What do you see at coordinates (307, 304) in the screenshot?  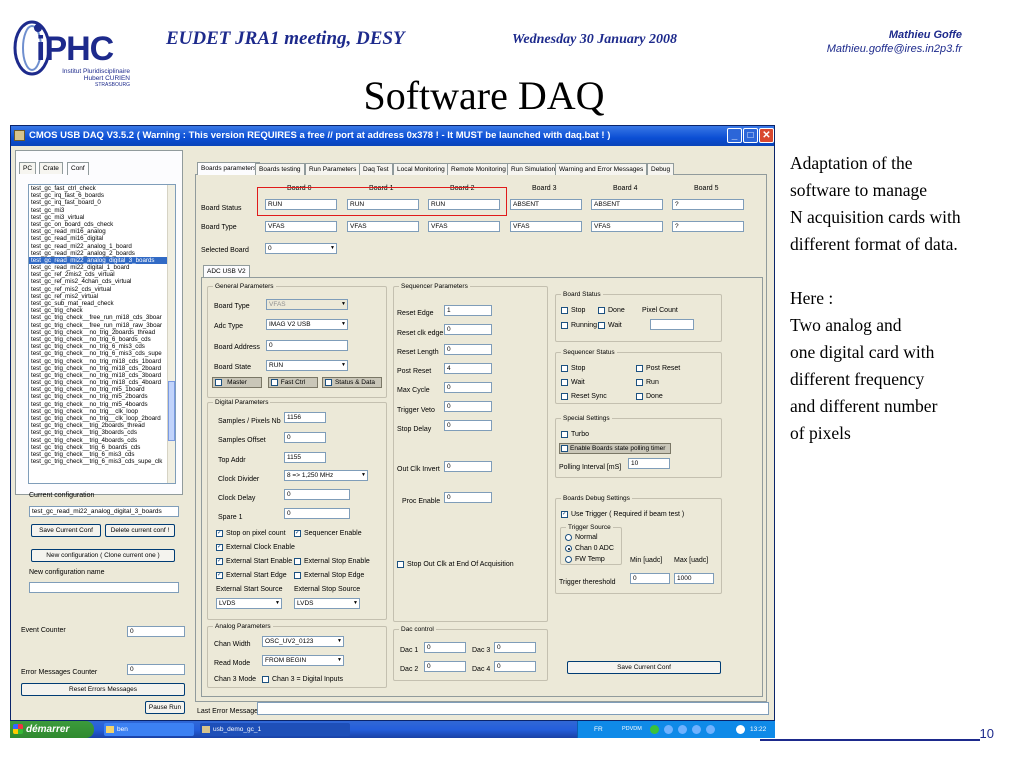 I see `gp-board-type-select: VFAS` at bounding box center [307, 304].